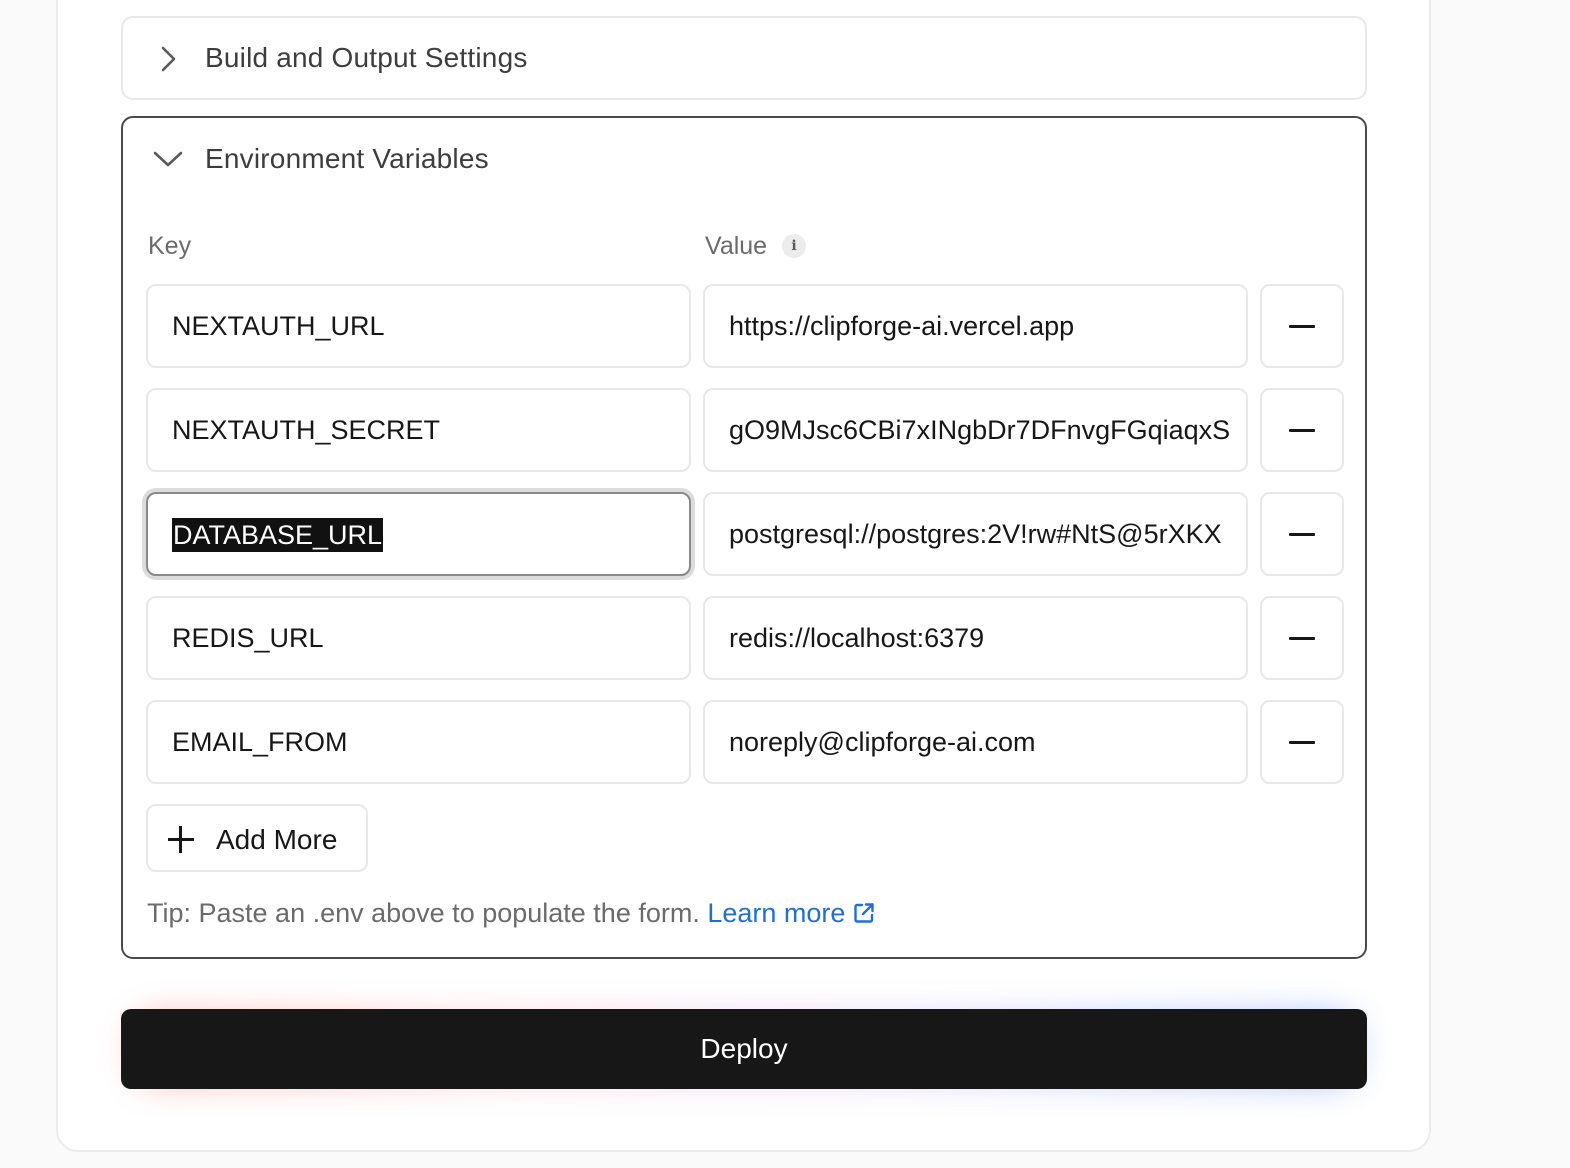  What do you see at coordinates (744, 160) in the screenshot?
I see `environment-variables-header: Environment Variables` at bounding box center [744, 160].